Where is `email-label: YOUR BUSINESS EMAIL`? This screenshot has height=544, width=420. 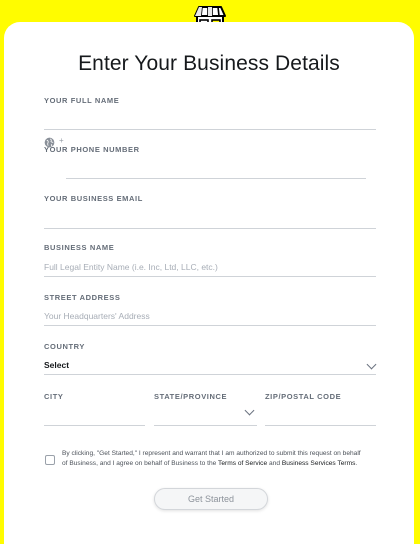 email-label: YOUR BUSINESS EMAIL is located at coordinates (93, 198).